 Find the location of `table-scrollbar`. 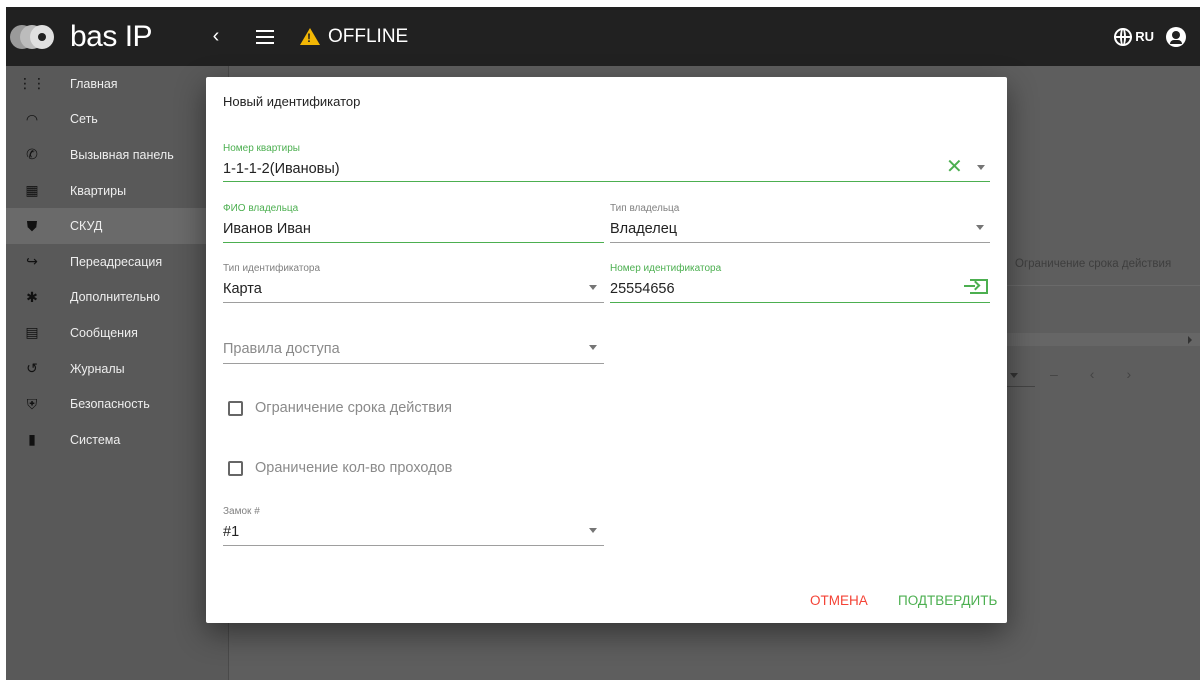

table-scrollbar is located at coordinates (1103, 339).